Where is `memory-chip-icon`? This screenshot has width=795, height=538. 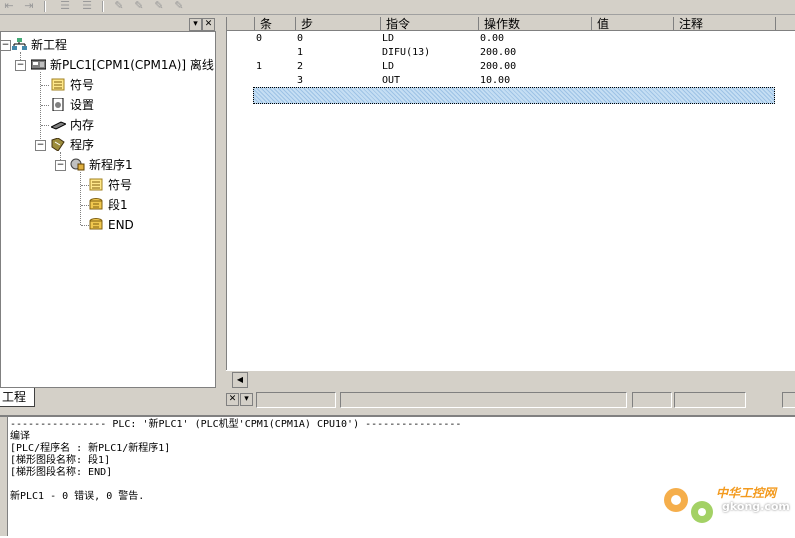
memory-chip-icon is located at coordinates (58, 125).